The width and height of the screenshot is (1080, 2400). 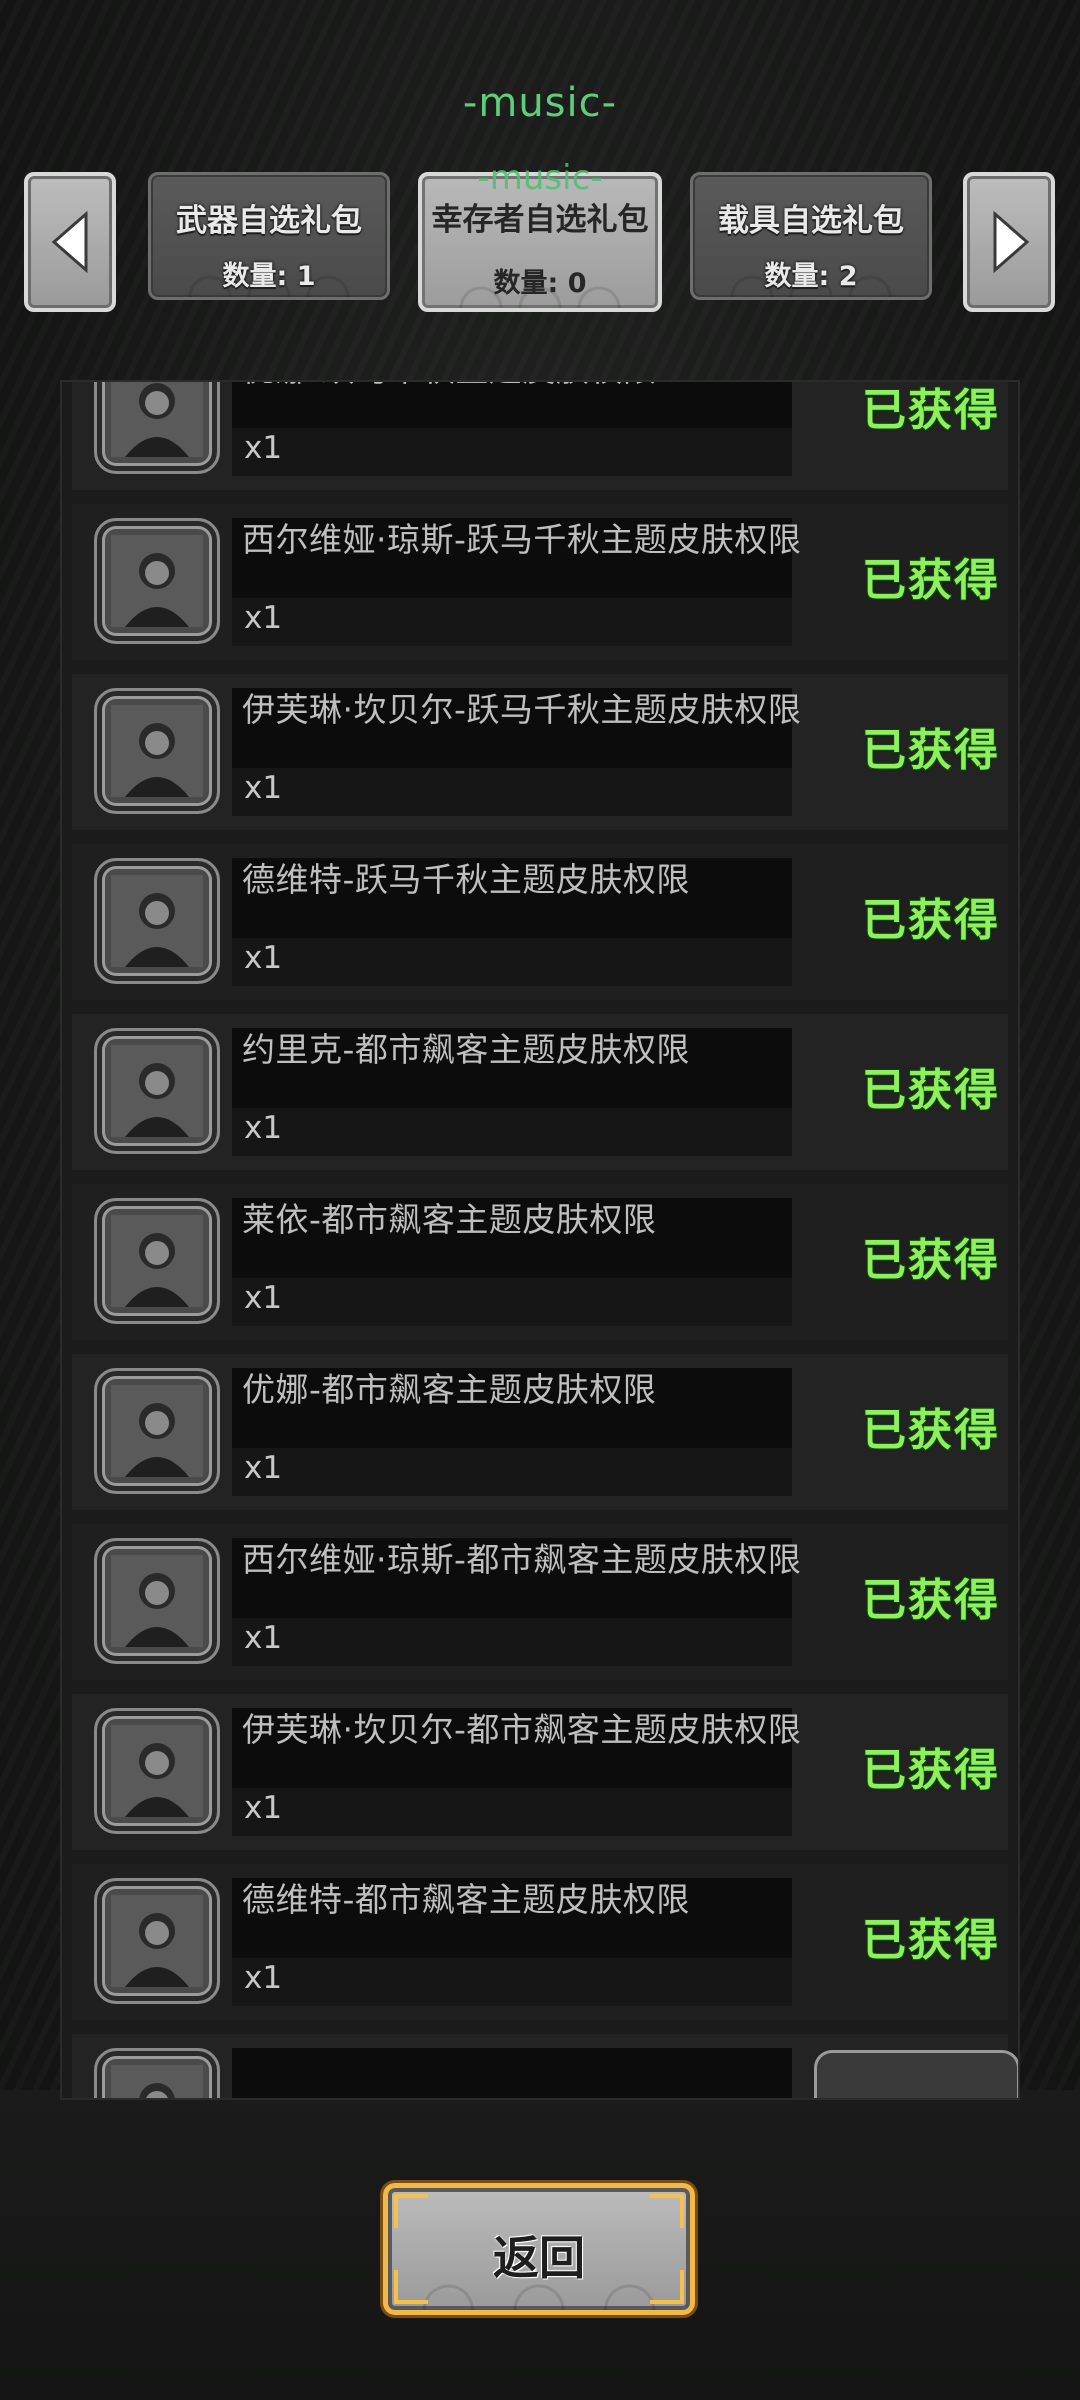 What do you see at coordinates (540, 1092) in the screenshot?
I see `list-item: 约里克-都市飙客主题皮肤权限 x1 已获得` at bounding box center [540, 1092].